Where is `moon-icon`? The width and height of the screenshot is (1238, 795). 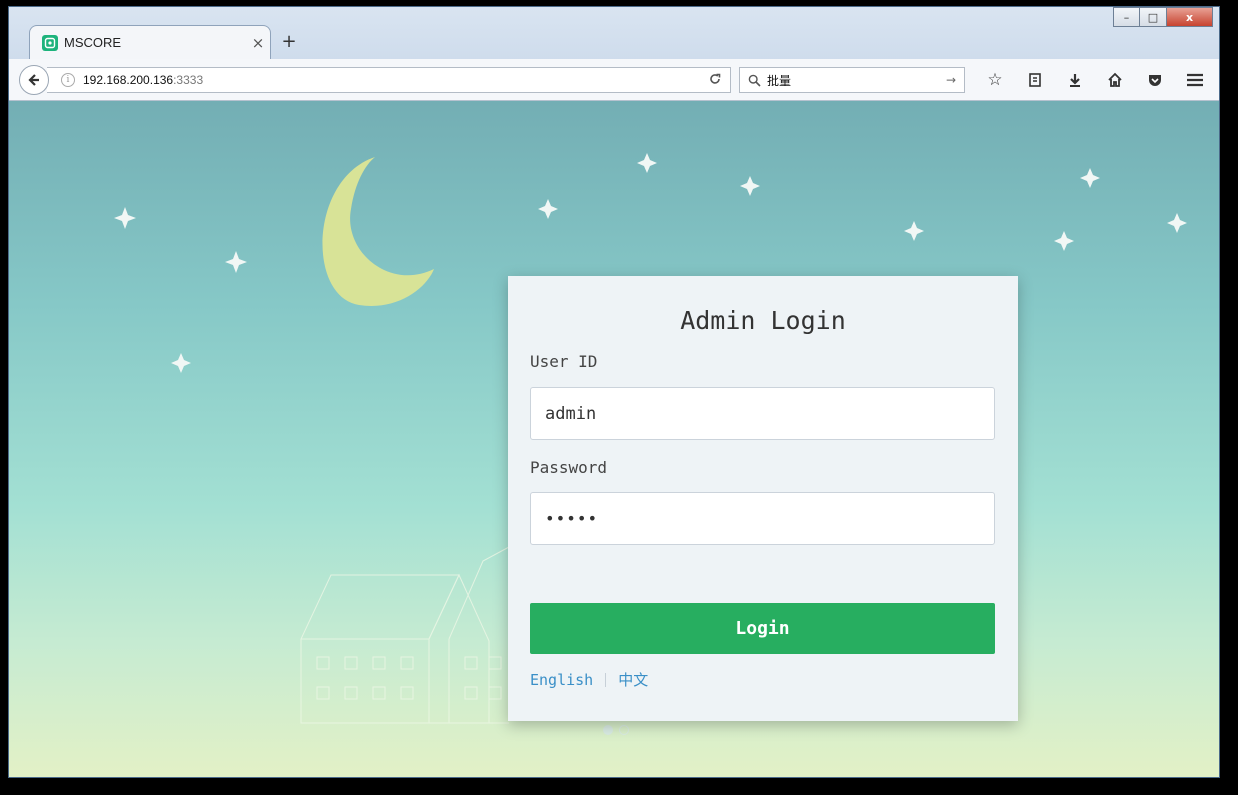 moon-icon is located at coordinates (378, 231).